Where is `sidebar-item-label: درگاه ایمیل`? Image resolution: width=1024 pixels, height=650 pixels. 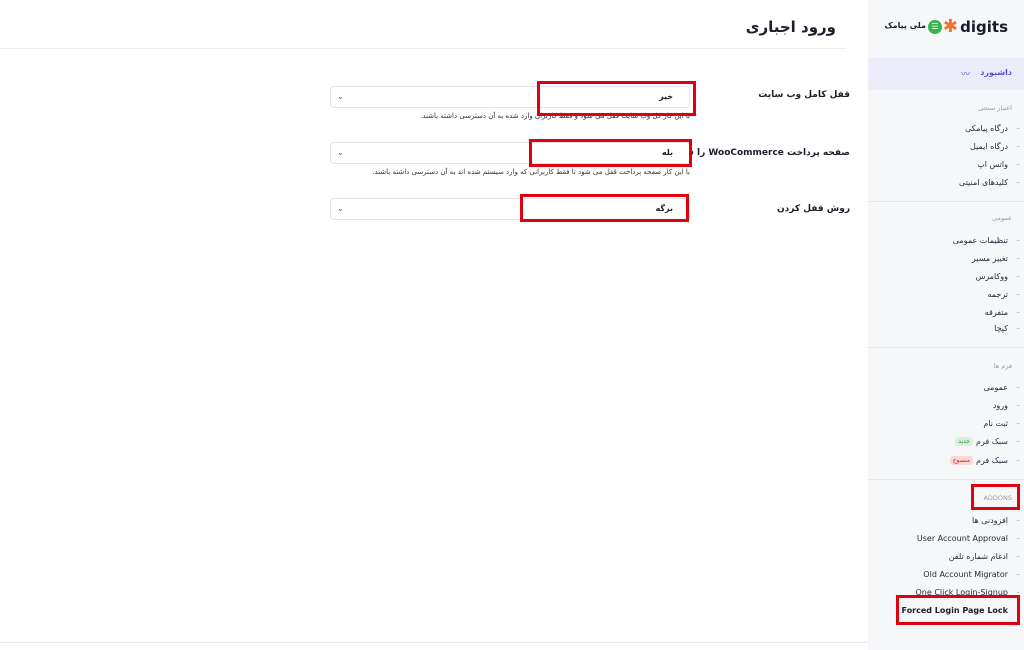
sidebar-item-label: درگاه ایمیل is located at coordinates (989, 146).